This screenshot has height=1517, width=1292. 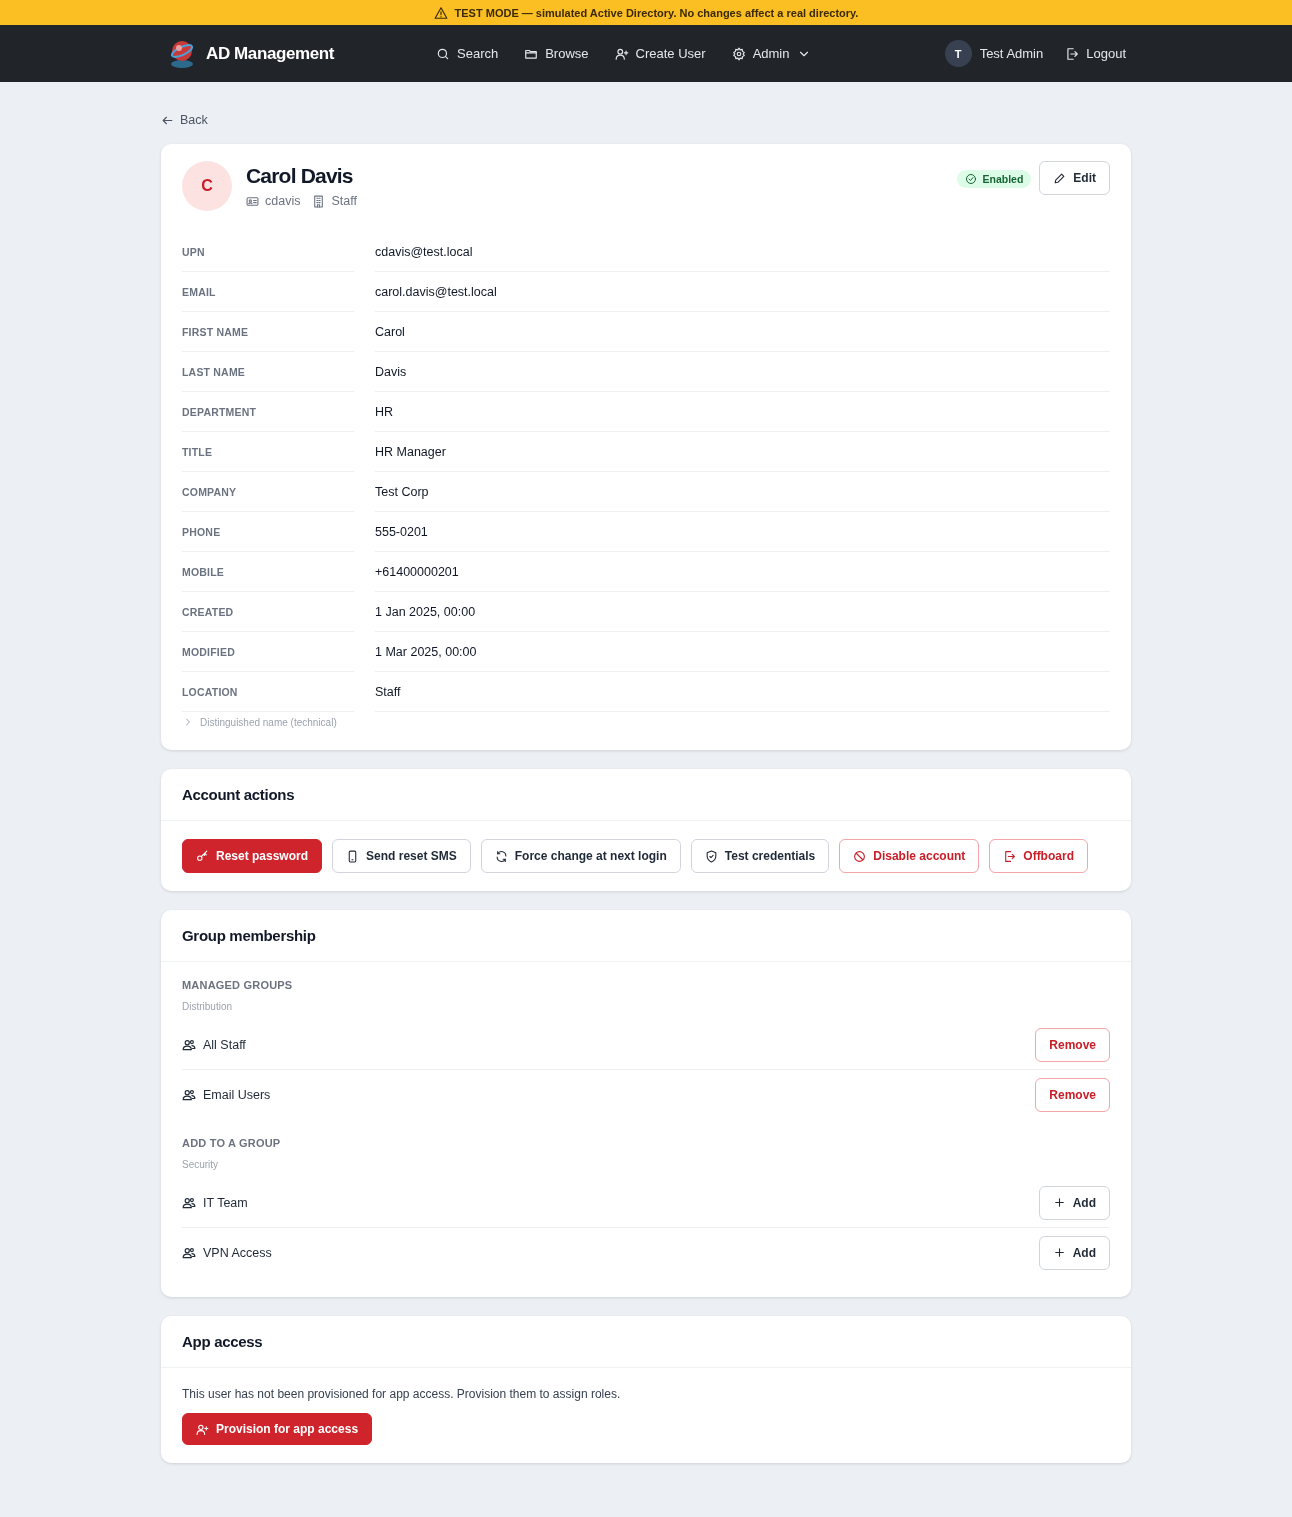 I want to click on nav-link: Search, so click(x=467, y=53).